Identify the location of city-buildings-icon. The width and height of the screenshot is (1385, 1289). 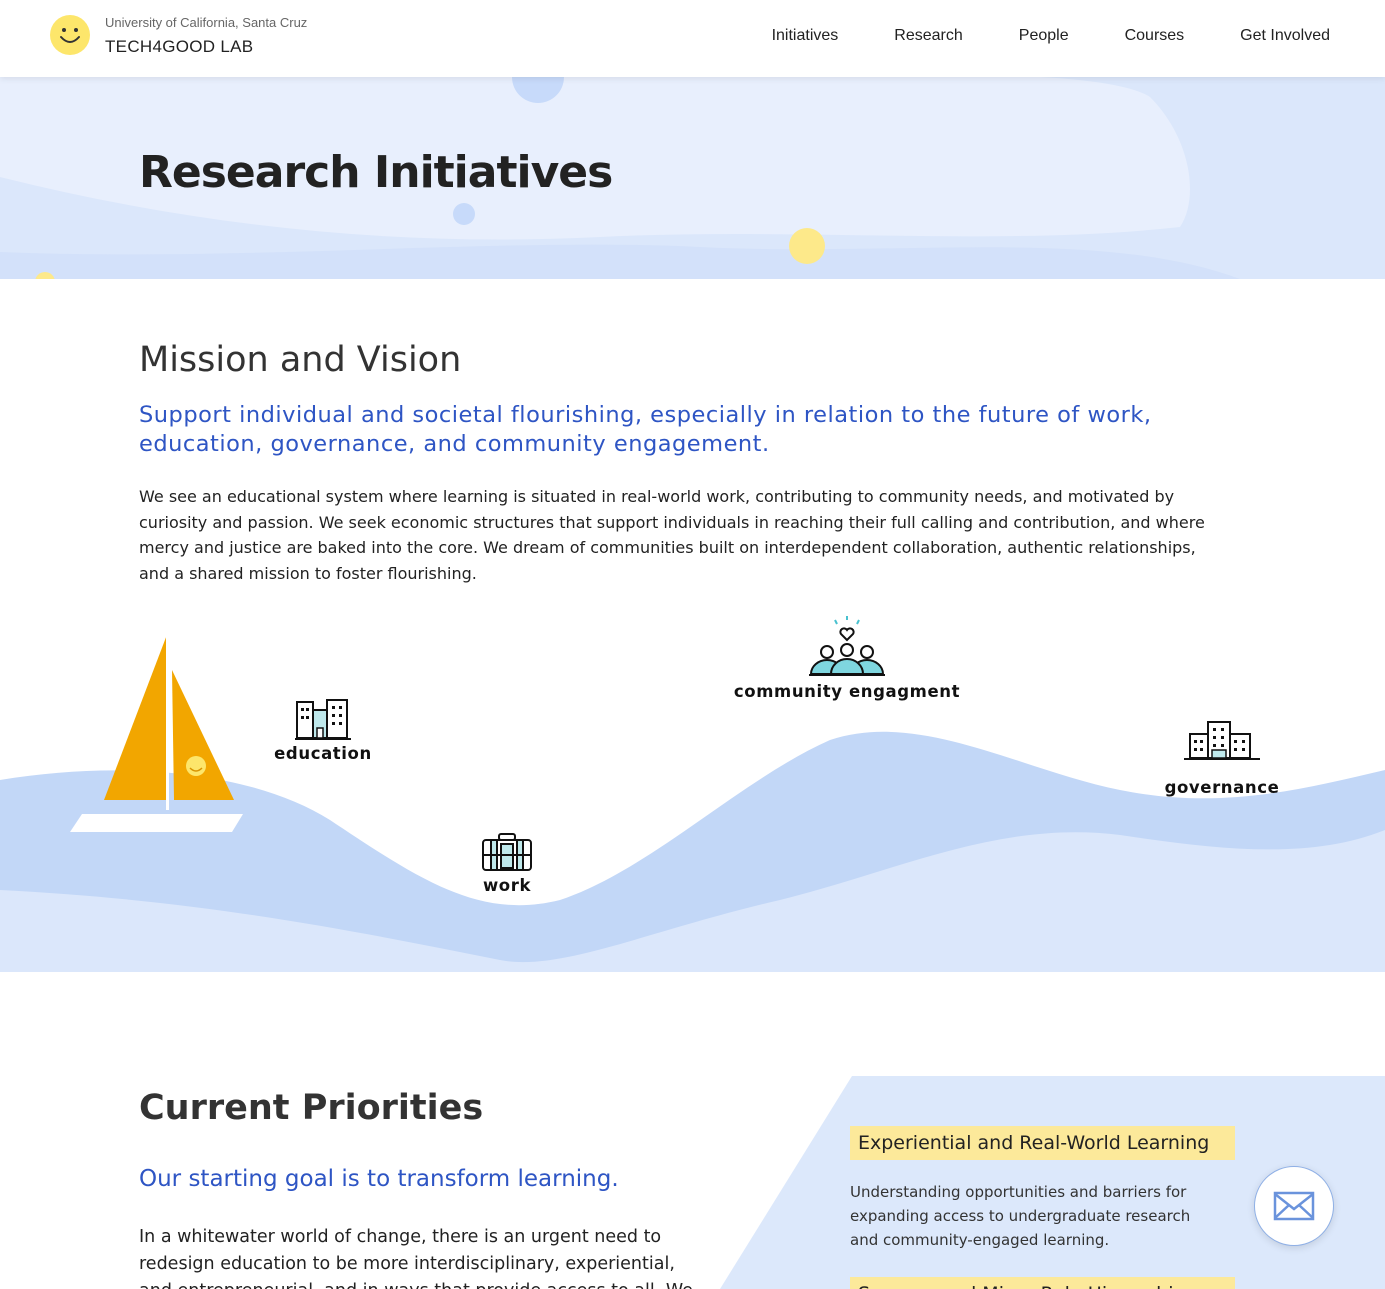
(1222, 740).